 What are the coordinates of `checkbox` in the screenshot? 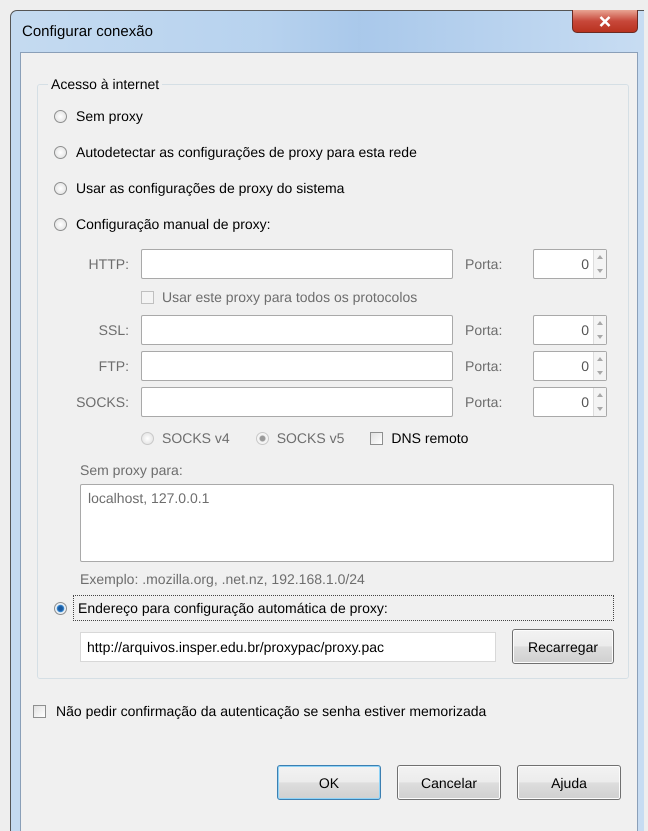 It's located at (39, 711).